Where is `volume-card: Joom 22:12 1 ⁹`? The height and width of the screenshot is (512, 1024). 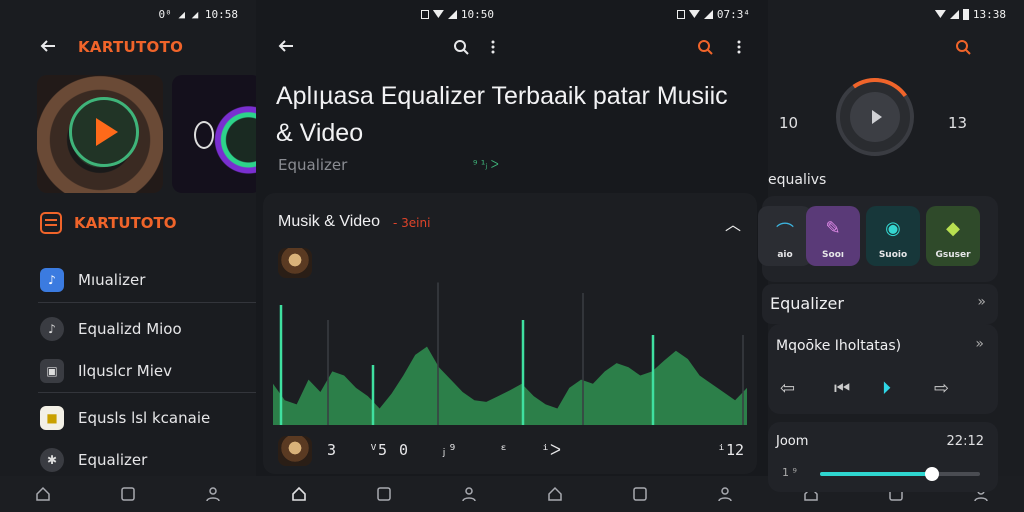
volume-card: Joom 22:12 1 ⁹ is located at coordinates (883, 457).